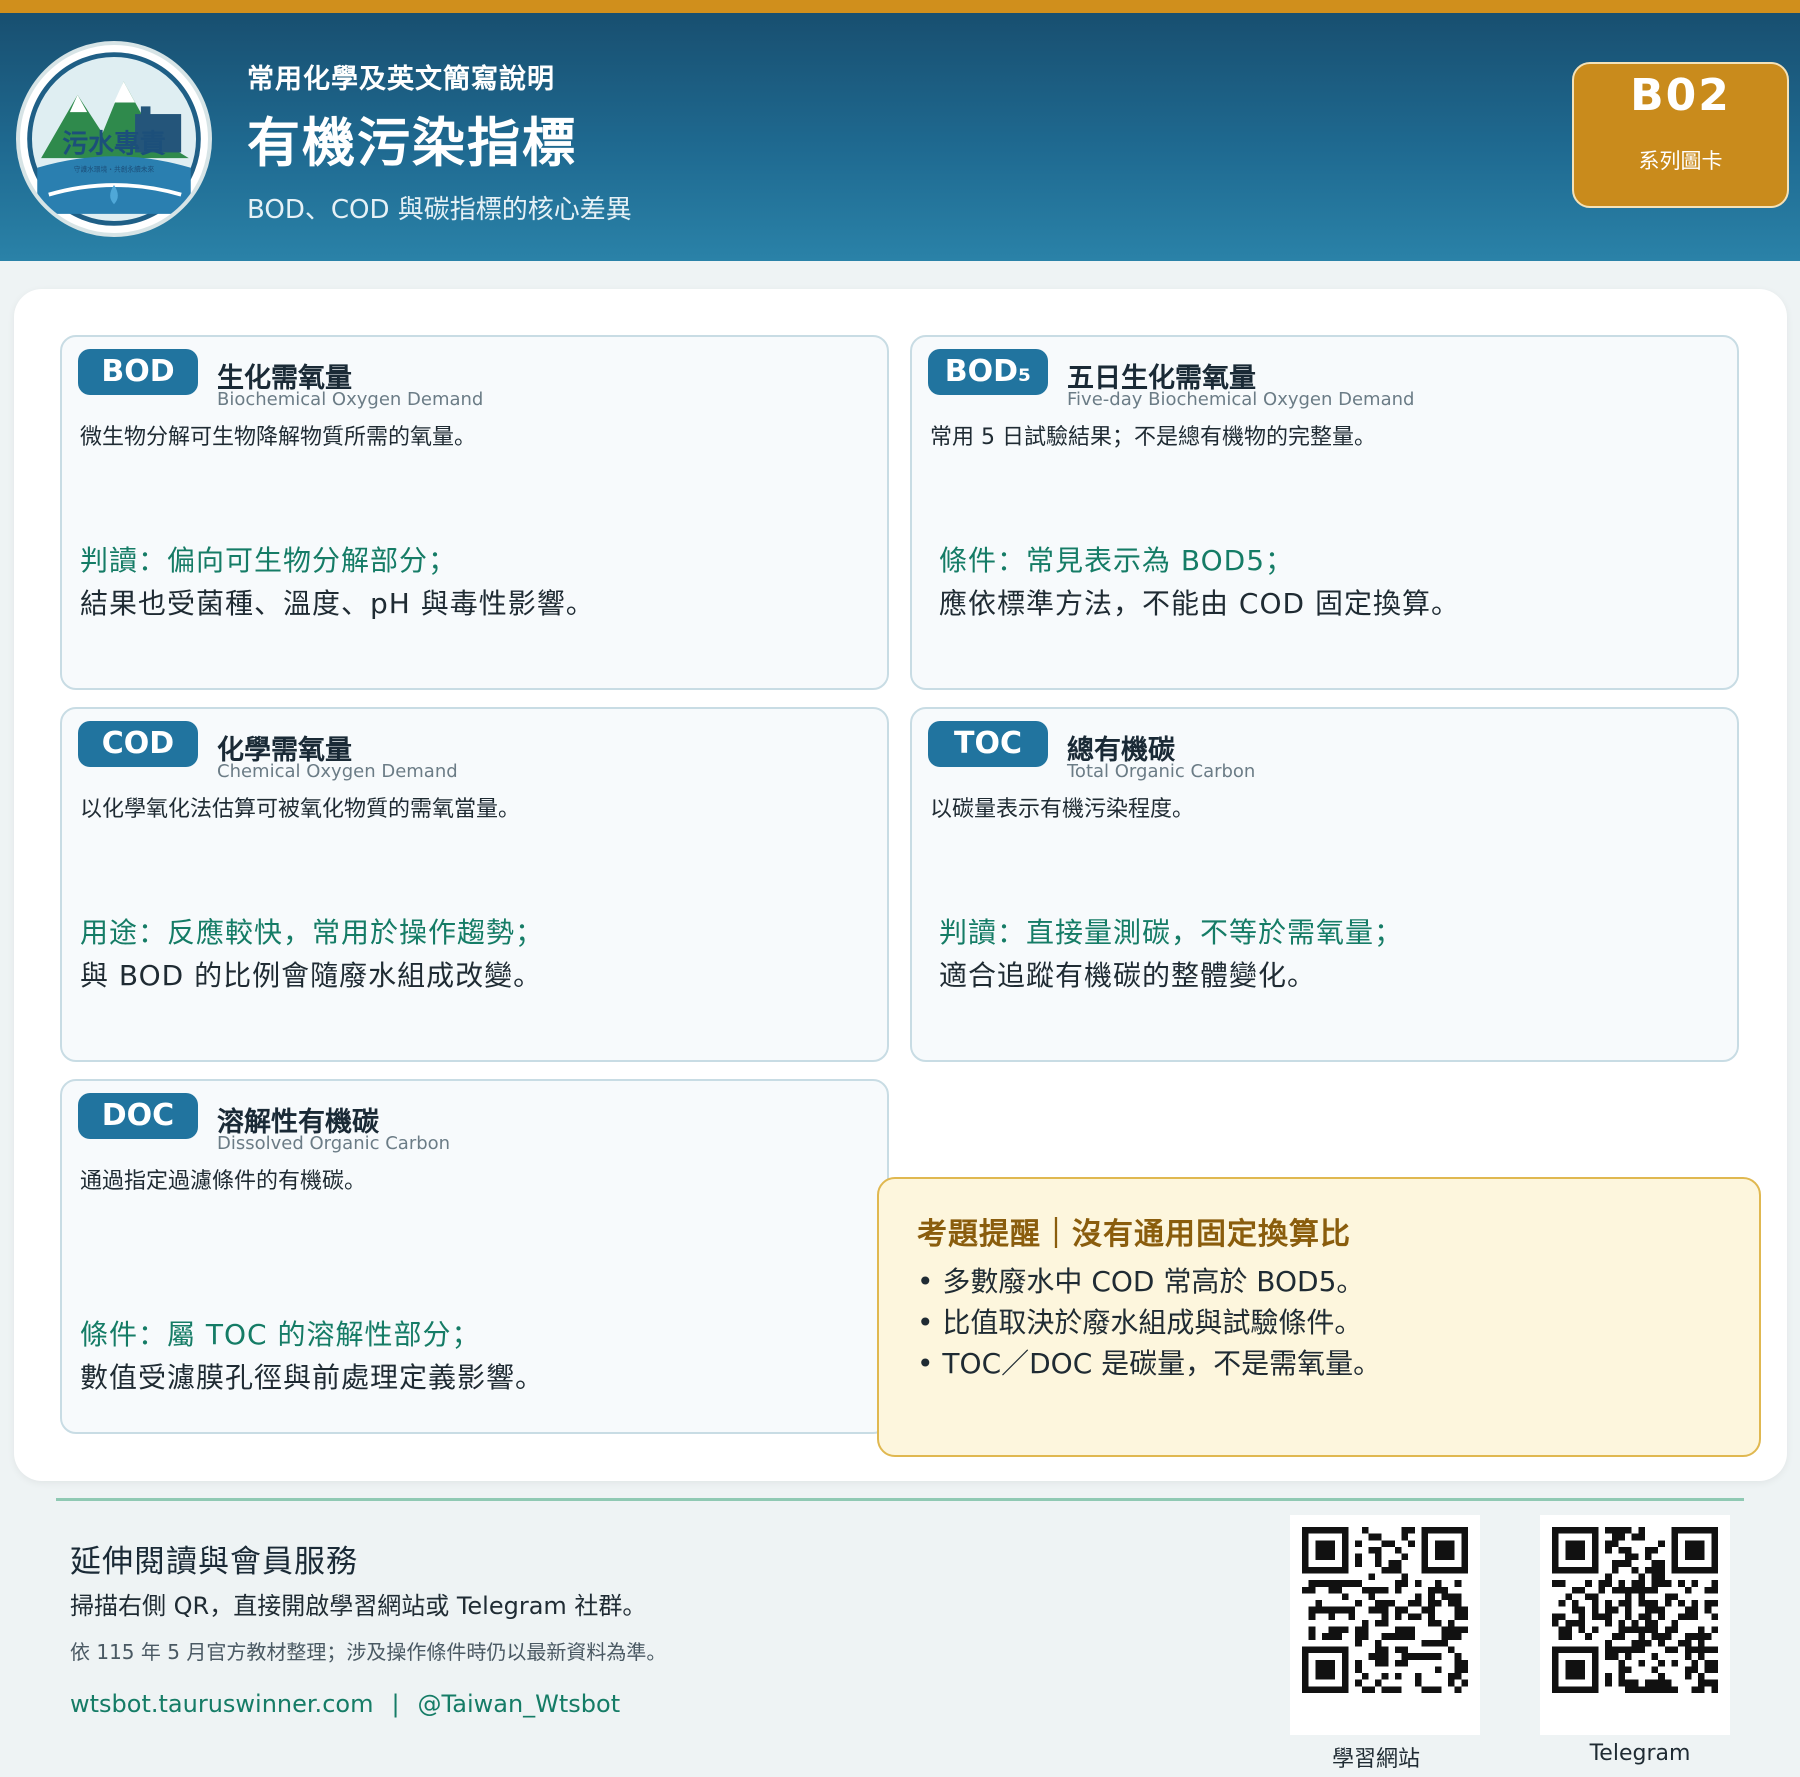 This screenshot has width=1800, height=1777. Describe the element at coordinates (401, 79) in the screenshot. I see `header-kicker: 常用化學及英文簡寫說明` at that location.